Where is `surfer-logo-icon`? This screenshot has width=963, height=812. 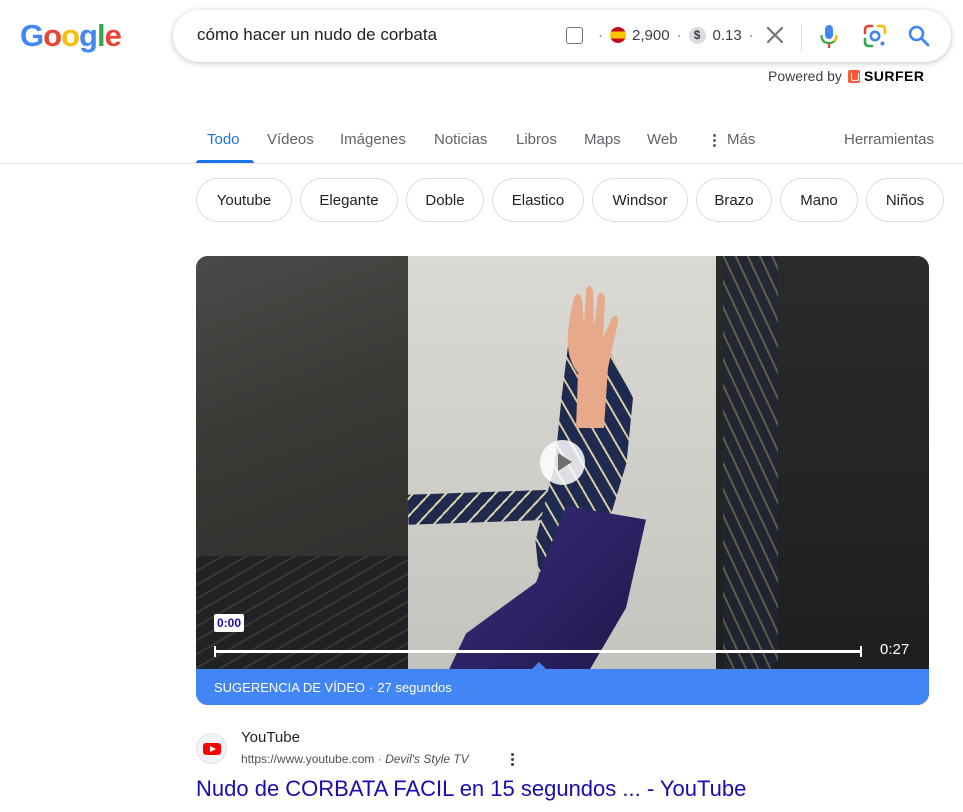 surfer-logo-icon is located at coordinates (853, 76).